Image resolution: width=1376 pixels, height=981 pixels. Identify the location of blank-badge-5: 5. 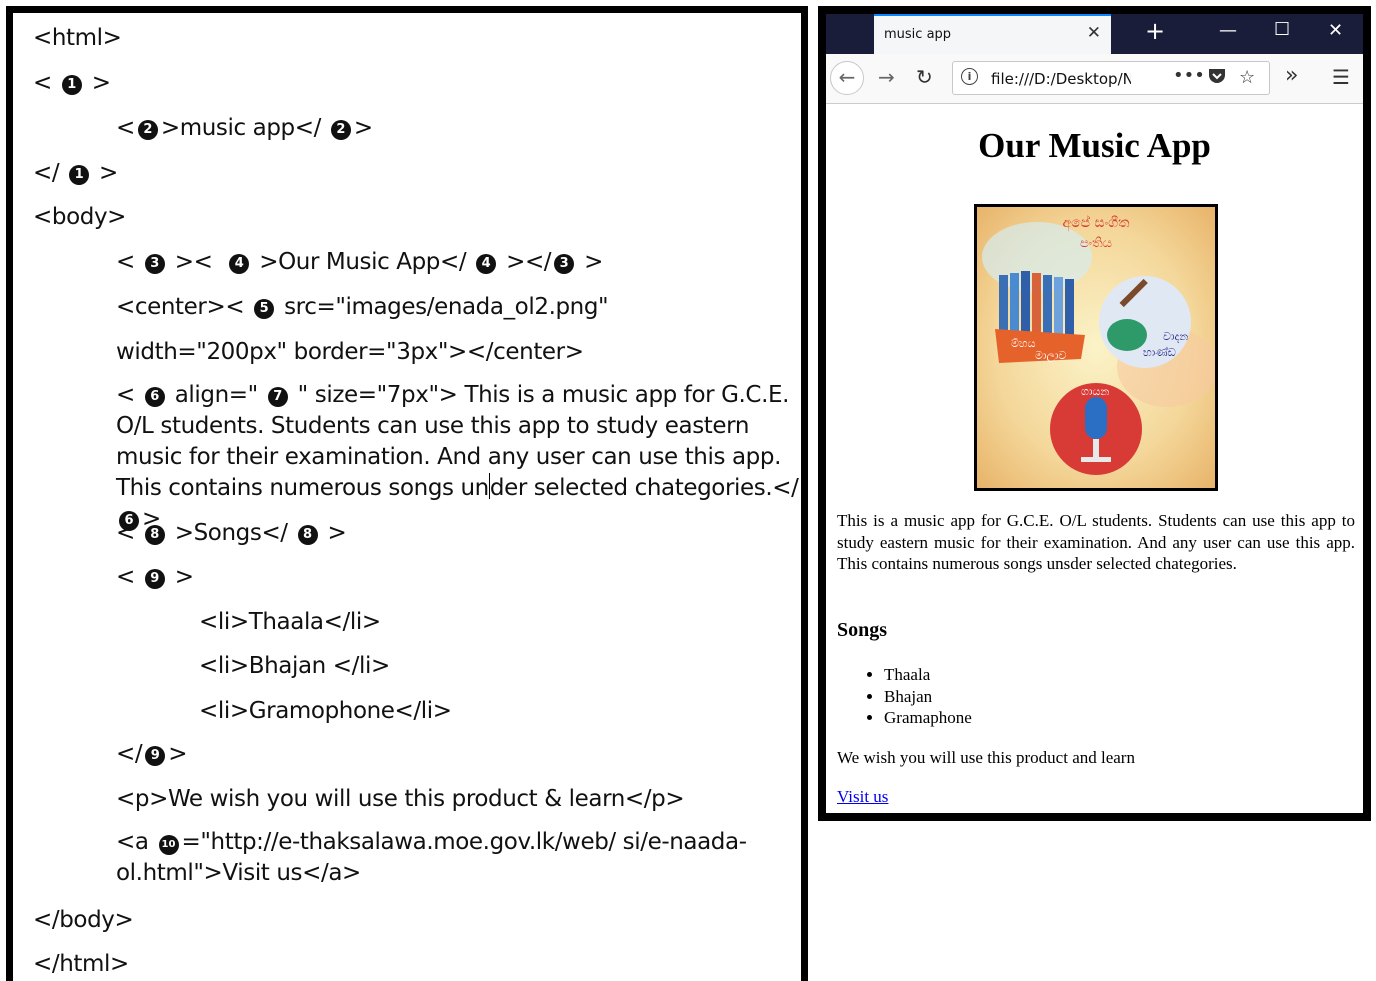
(264, 309).